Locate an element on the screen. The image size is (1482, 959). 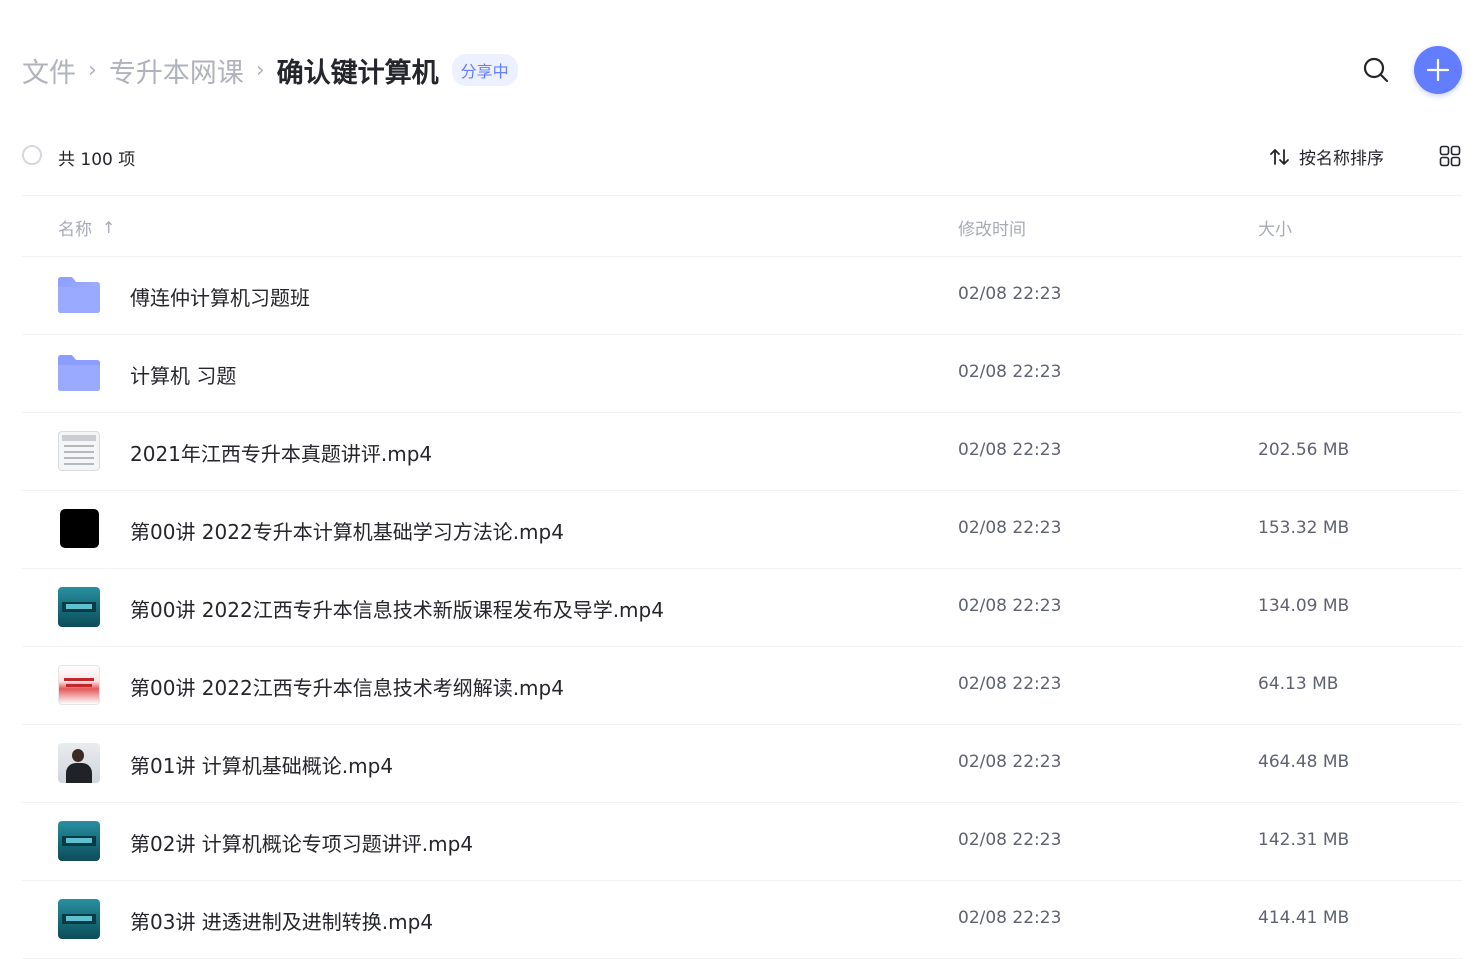
sharing-status-badge: 分享中 is located at coordinates (484, 70).